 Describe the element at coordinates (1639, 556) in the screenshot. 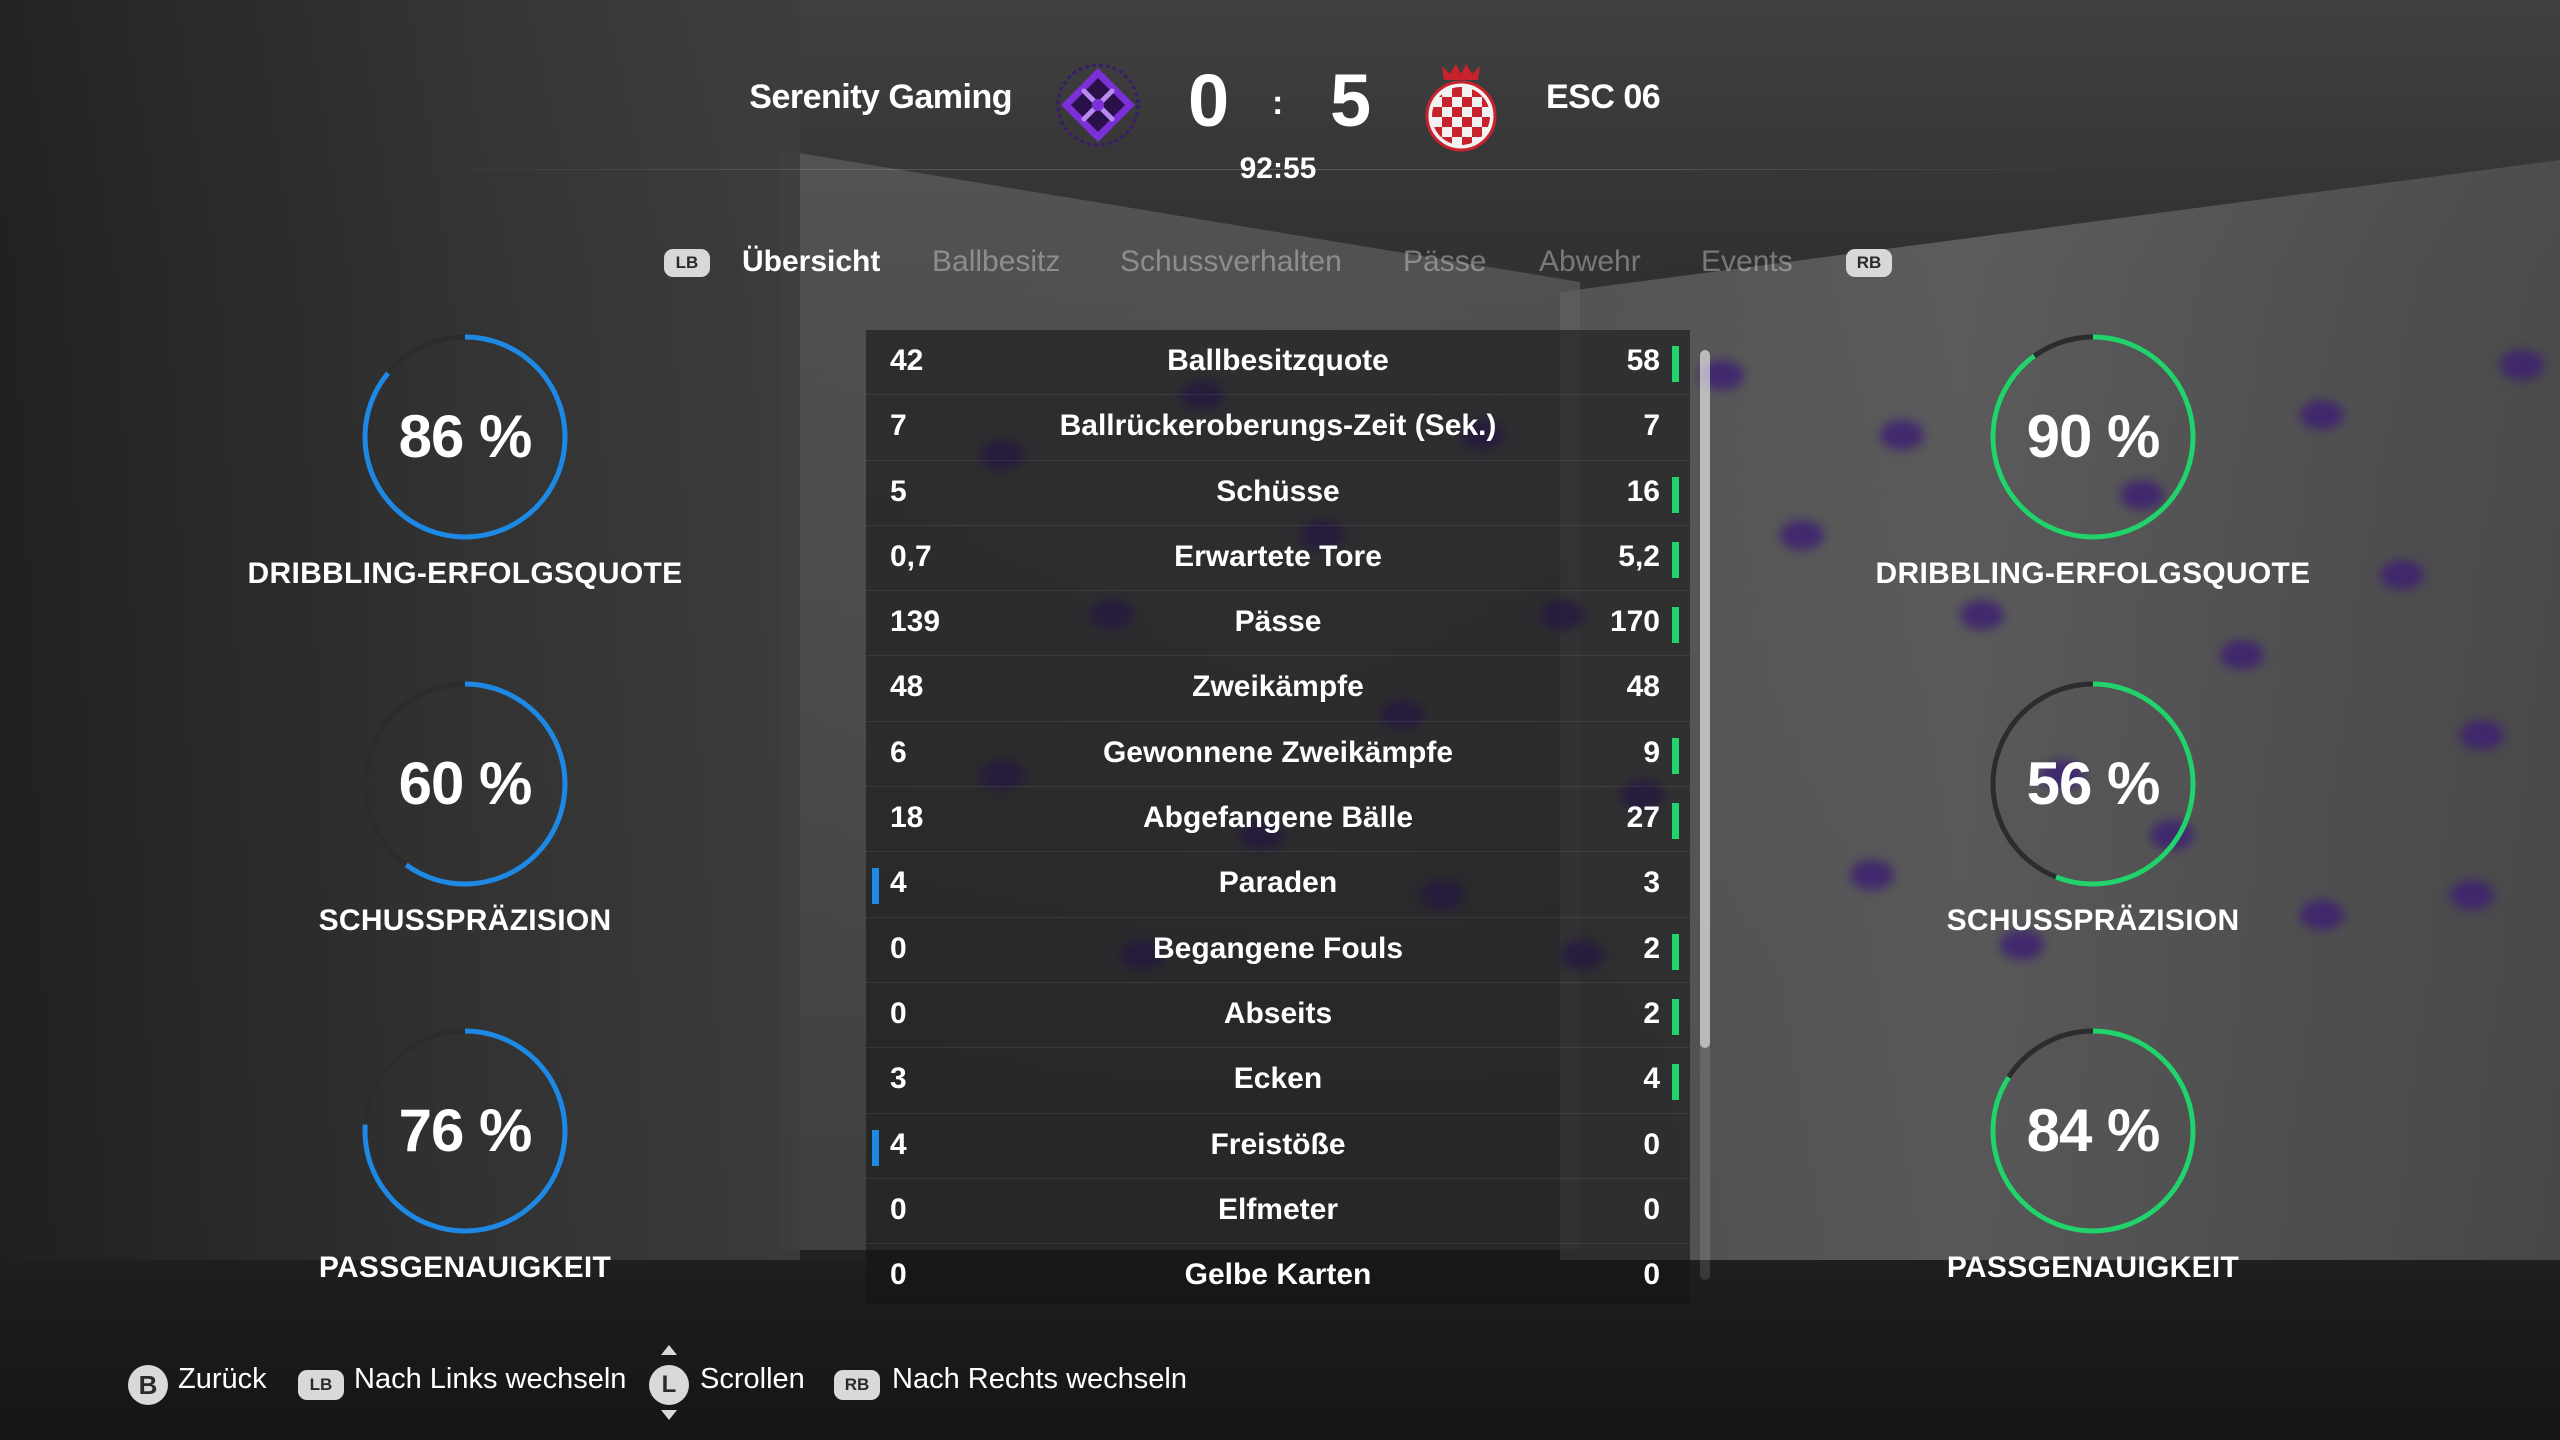

I see `away-stat-value: 5,2` at that location.